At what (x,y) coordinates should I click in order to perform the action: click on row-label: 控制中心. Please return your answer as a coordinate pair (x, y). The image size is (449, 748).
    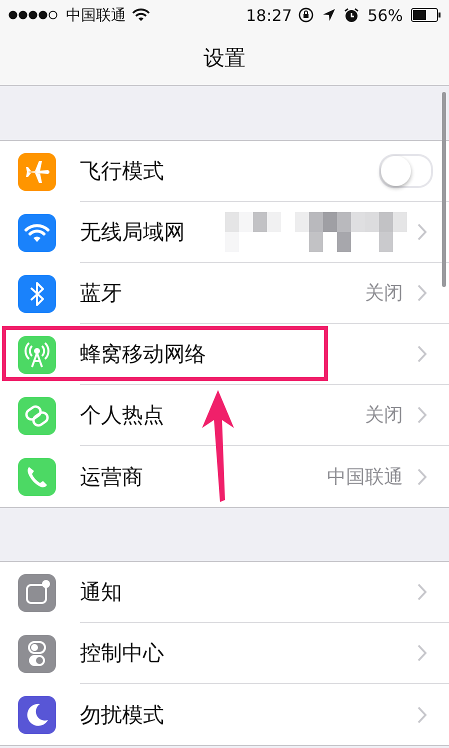
    Looking at the image, I should click on (122, 653).